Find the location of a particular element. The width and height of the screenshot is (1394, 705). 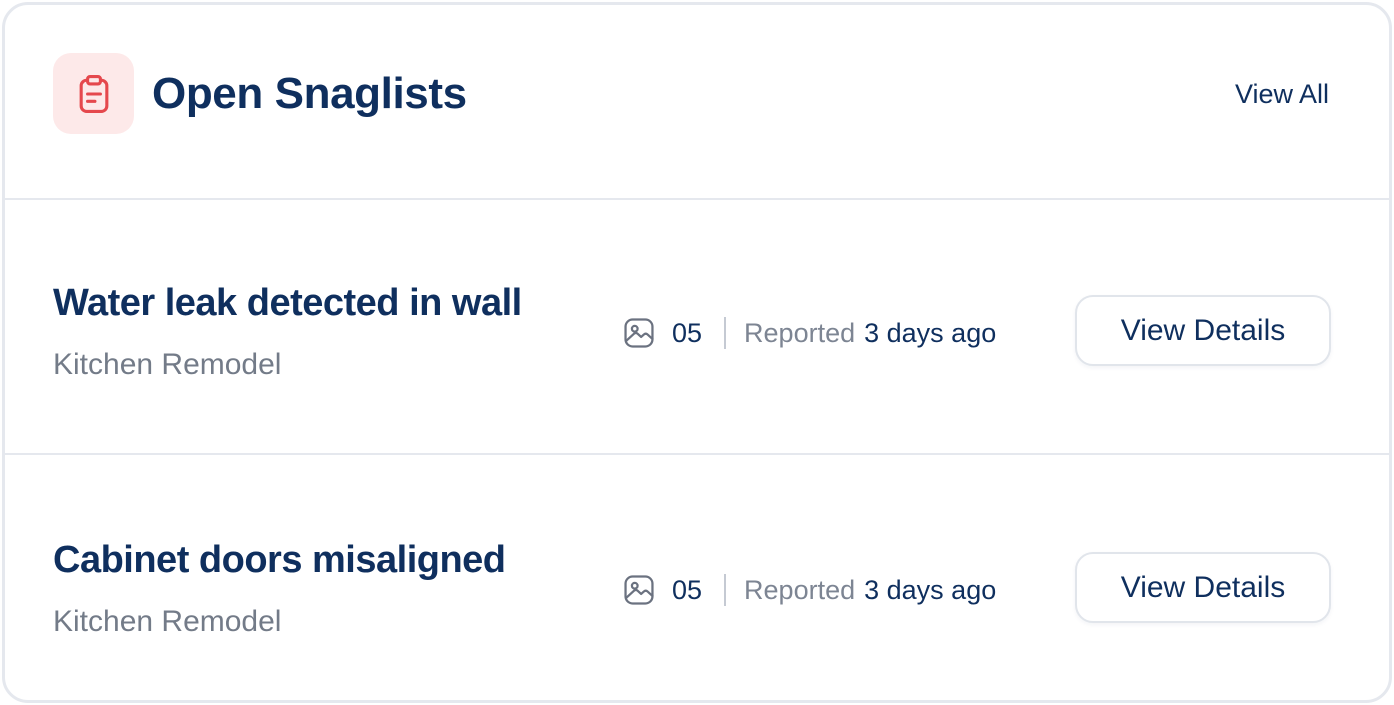

snag-title: Water leak detected in wall is located at coordinates (287, 303).